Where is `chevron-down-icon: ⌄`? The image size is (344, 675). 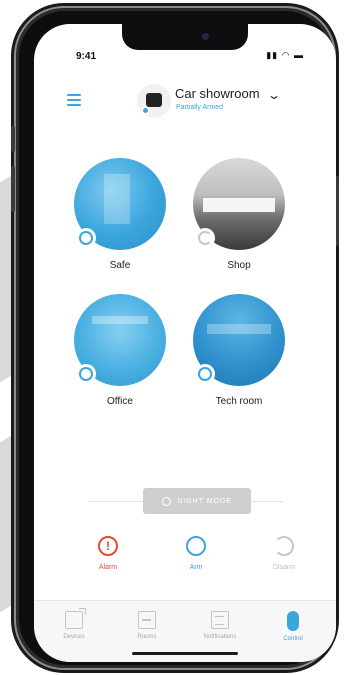
chevron-down-icon: ⌄ is located at coordinates (274, 95).